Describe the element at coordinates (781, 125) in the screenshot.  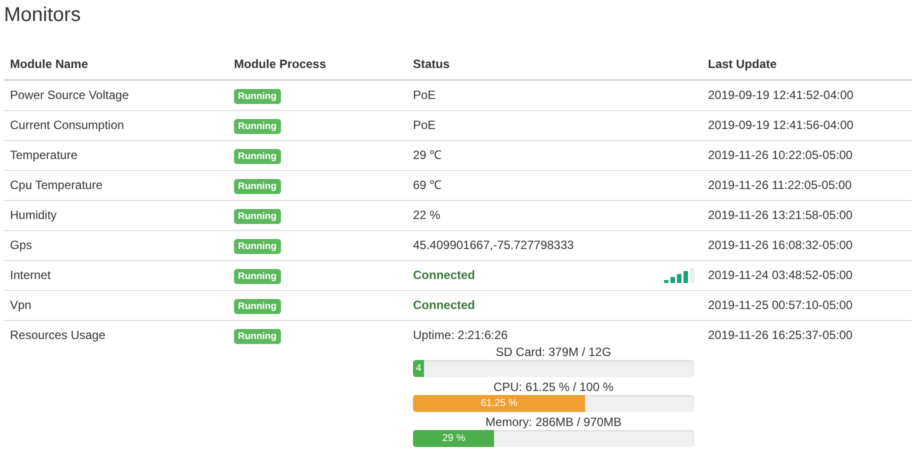
I see `update-time: 2019-09-19 12:41:56-04:00` at that location.